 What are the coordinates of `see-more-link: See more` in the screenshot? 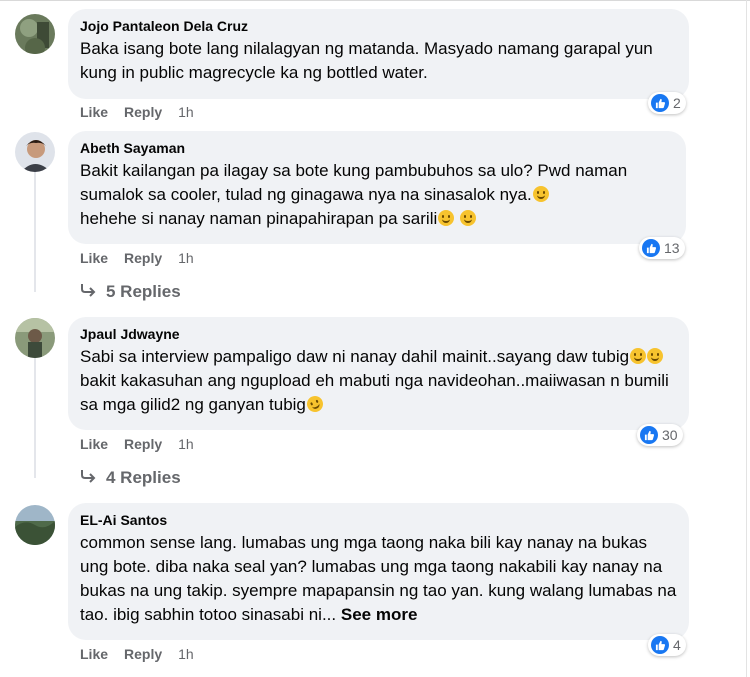 It's located at (379, 614).